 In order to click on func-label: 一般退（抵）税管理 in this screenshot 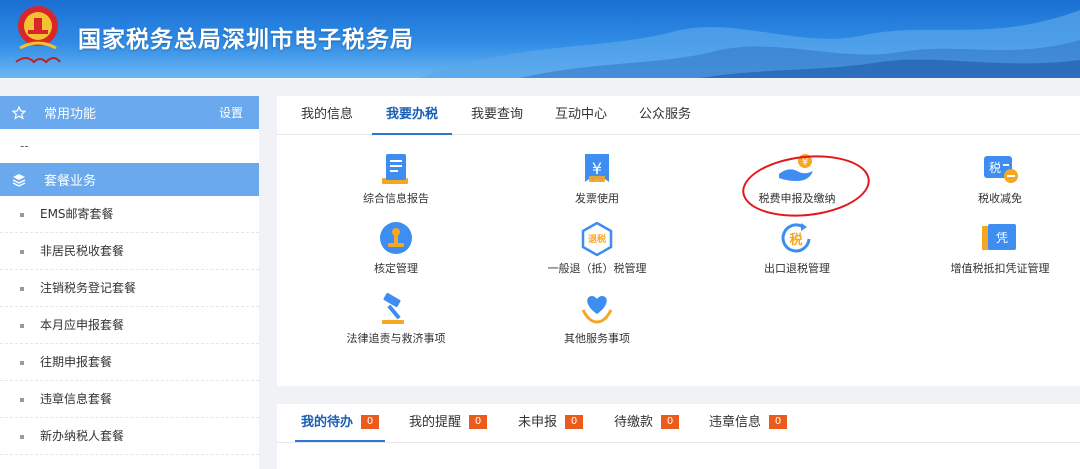, I will do `click(597, 268)`.